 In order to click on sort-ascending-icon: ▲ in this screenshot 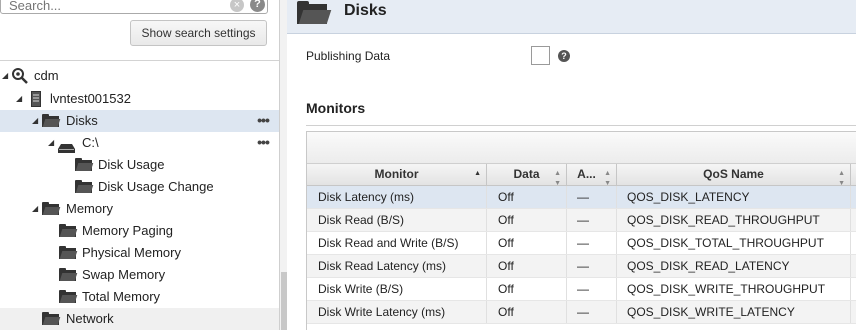, I will do `click(477, 171)`.